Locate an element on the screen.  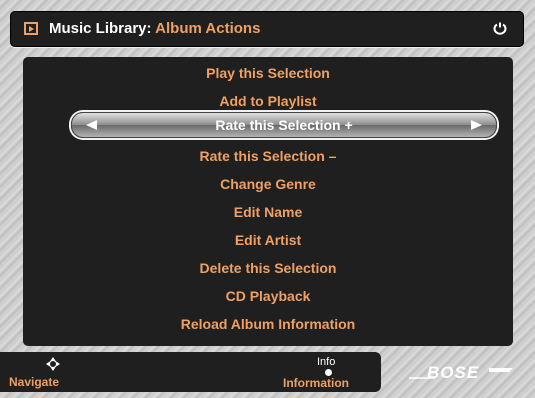
selected-item-label: Rate this Selection + is located at coordinates (284, 125).